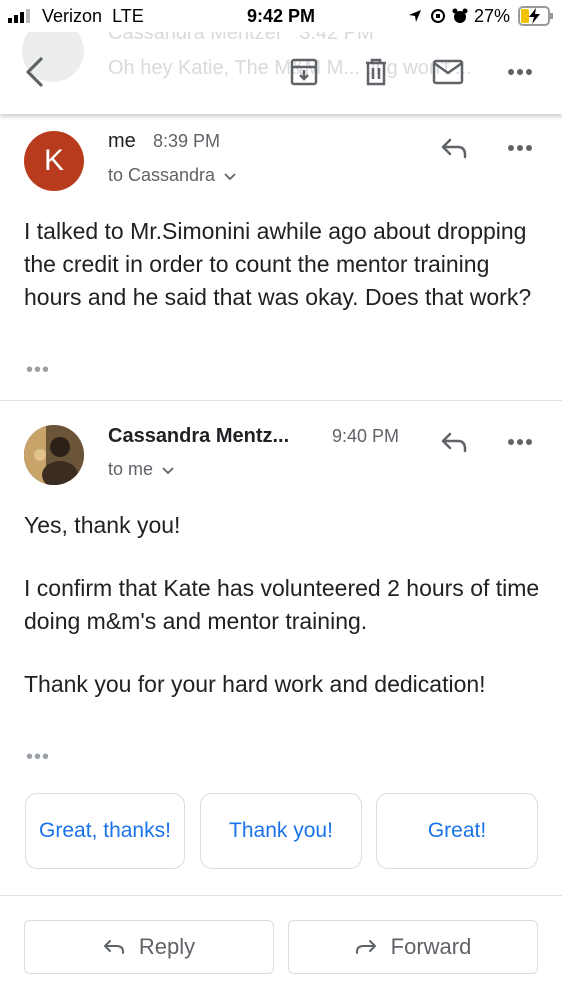  What do you see at coordinates (122, 141) in the screenshot?
I see `sender-name: me` at bounding box center [122, 141].